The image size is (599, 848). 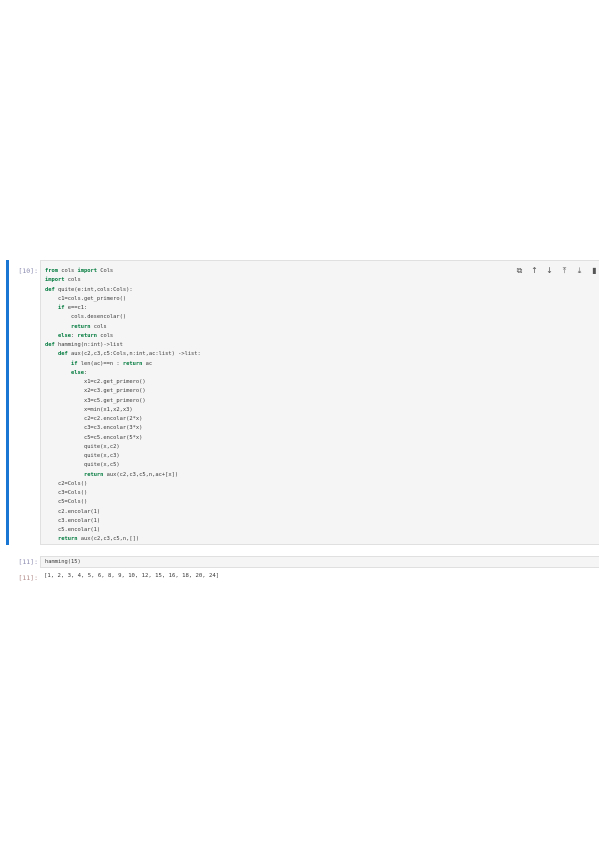 I want to click on code-token: aux(c2,c3,c5,n,ac+[x]), so click(x=141, y=474).